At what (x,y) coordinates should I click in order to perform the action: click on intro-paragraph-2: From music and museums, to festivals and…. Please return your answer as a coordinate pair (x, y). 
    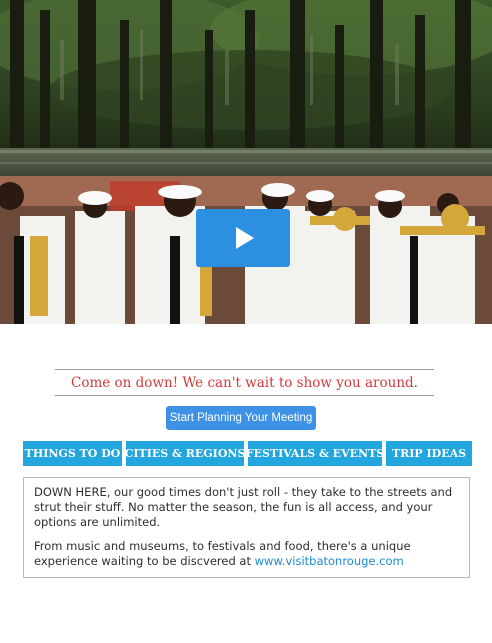
    Looking at the image, I should click on (246, 554).